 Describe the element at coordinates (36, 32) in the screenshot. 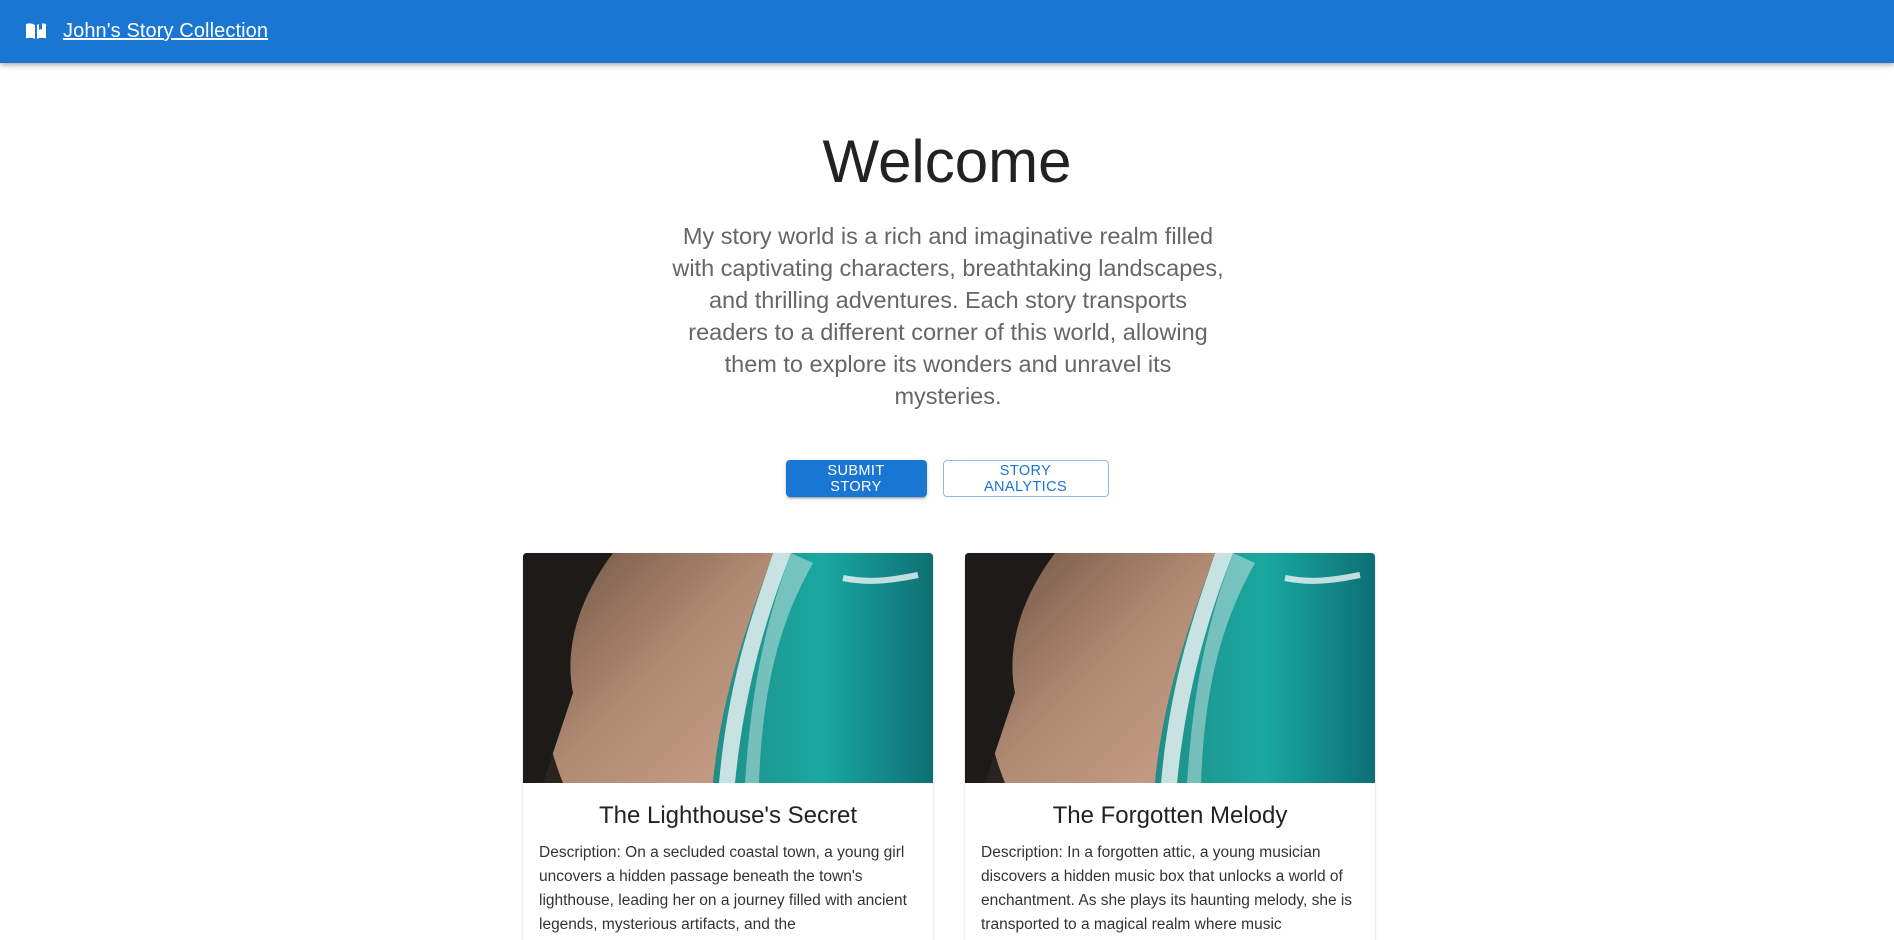

I see `book-icon` at that location.